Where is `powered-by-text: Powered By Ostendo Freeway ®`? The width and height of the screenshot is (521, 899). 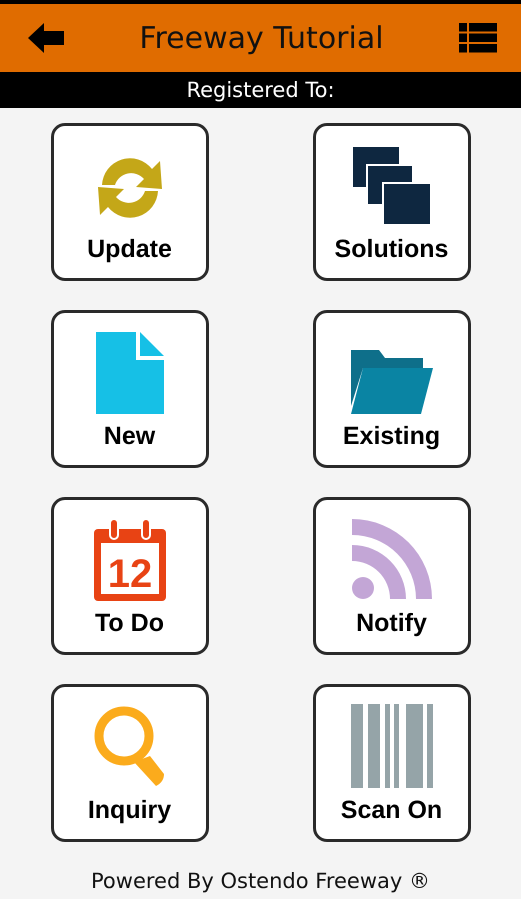 powered-by-text: Powered By Ostendo Freeway ® is located at coordinates (260, 881).